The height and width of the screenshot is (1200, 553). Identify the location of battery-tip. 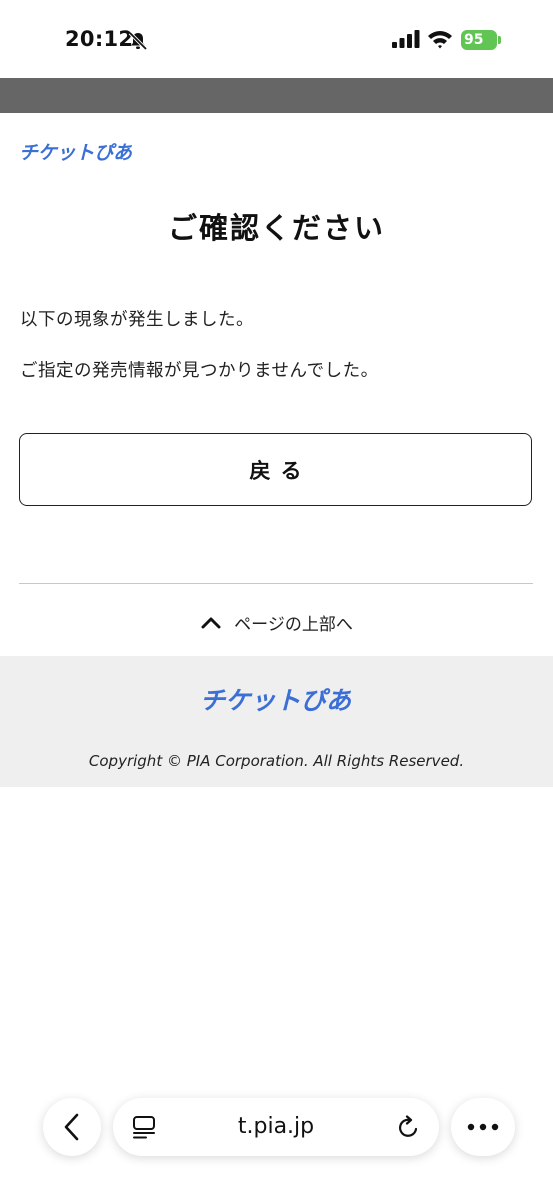
(499, 40).